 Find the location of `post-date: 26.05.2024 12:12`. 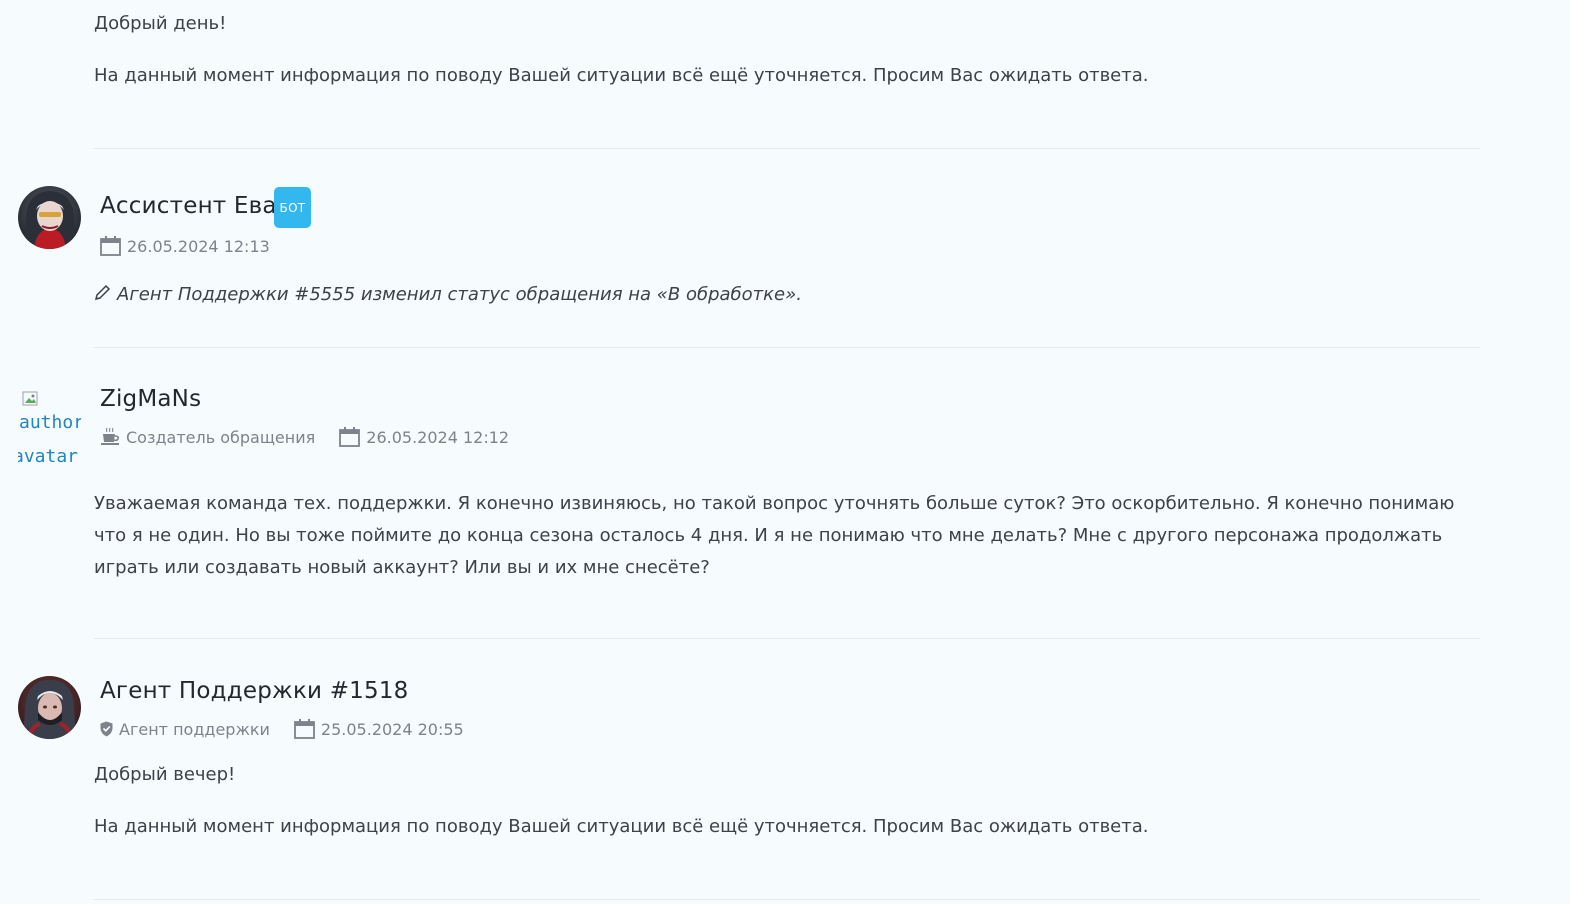

post-date: 26.05.2024 12:12 is located at coordinates (438, 437).